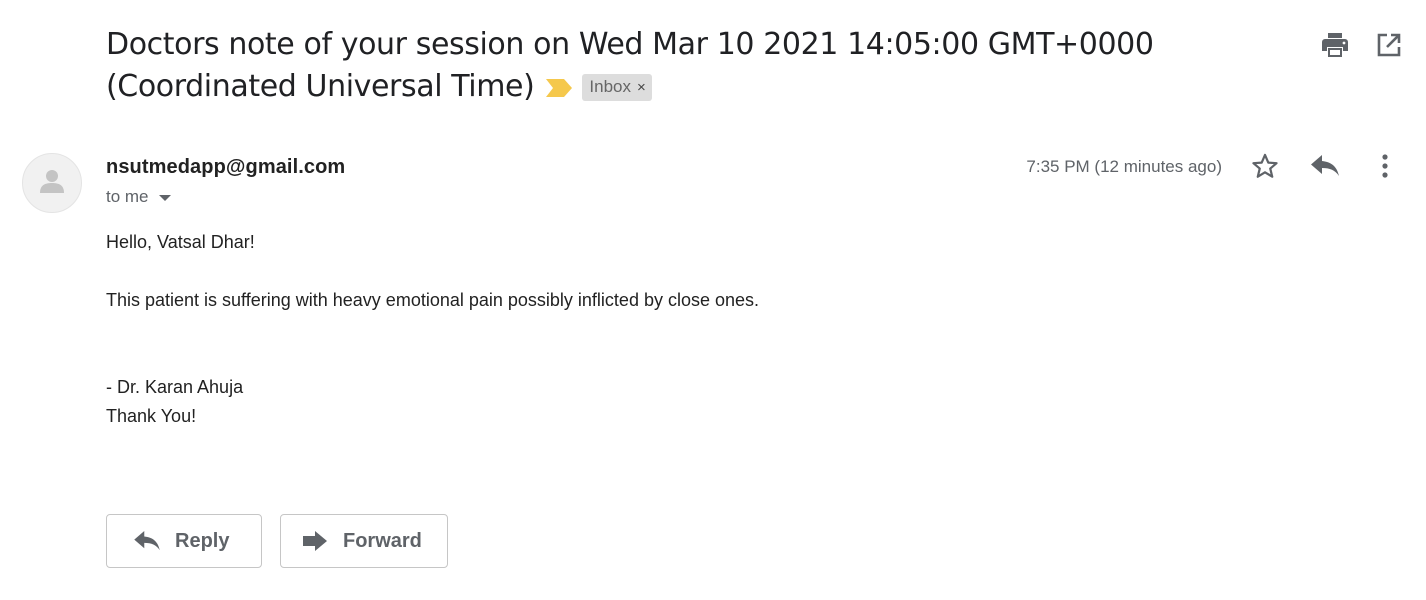  I want to click on email-closing: Thank You!, so click(151, 416).